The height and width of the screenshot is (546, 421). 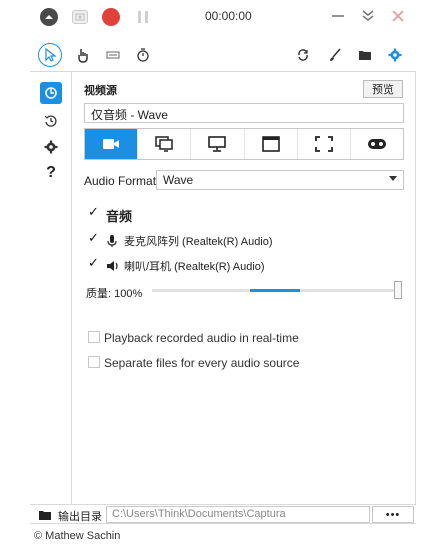 I want to click on screen-mode-button, so click(x=165, y=144).